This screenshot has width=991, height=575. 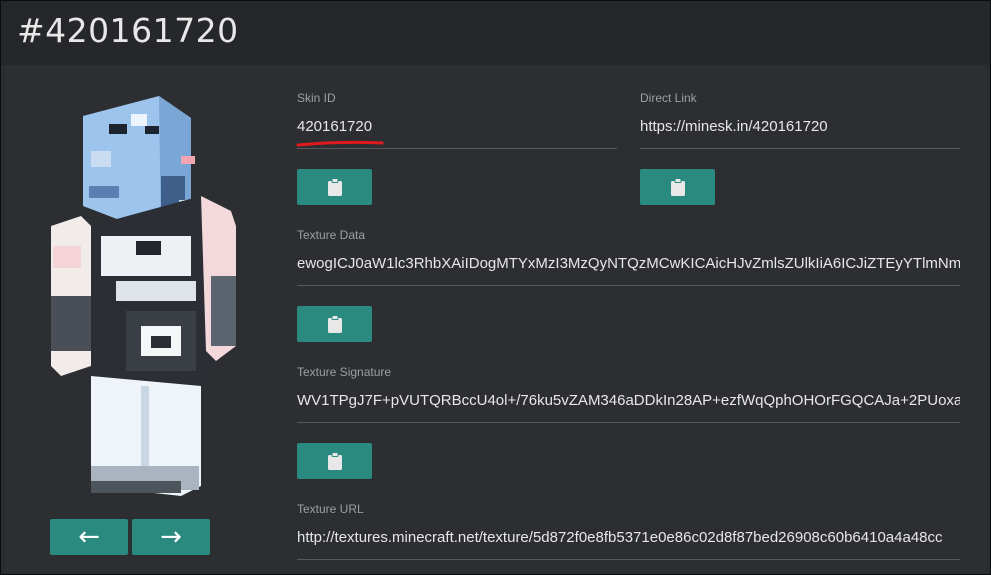 I want to click on texture-url-underline, so click(x=628, y=559).